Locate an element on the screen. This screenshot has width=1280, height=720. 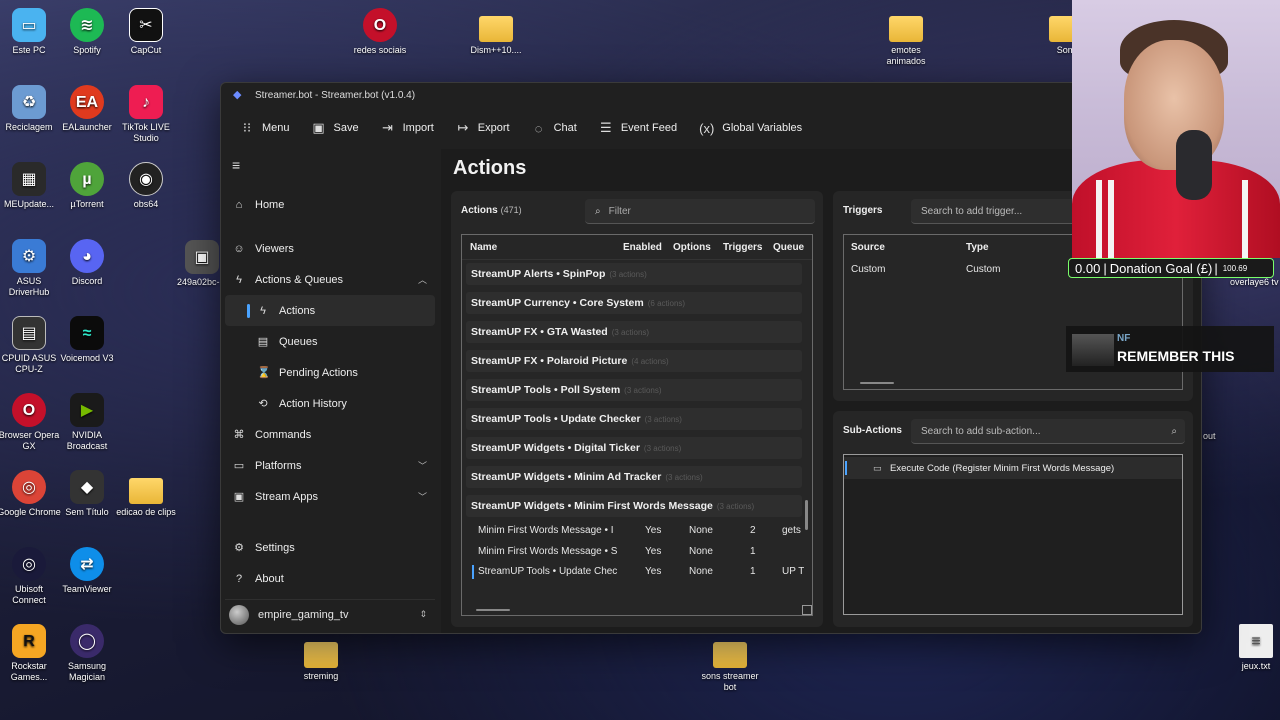
desktop-icon-edicao: edicao de clips is located at coordinates (146, 494).